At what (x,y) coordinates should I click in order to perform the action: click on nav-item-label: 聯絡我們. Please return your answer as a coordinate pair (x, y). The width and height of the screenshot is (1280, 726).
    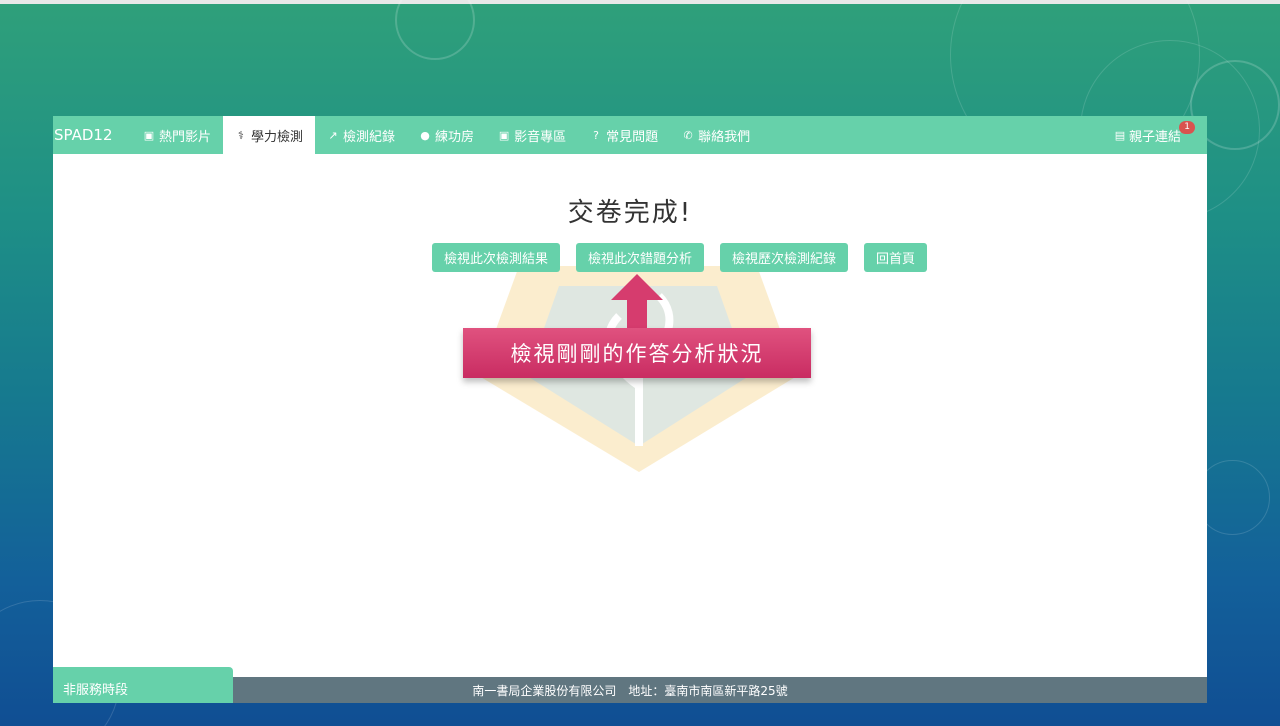
    Looking at the image, I should click on (724, 137).